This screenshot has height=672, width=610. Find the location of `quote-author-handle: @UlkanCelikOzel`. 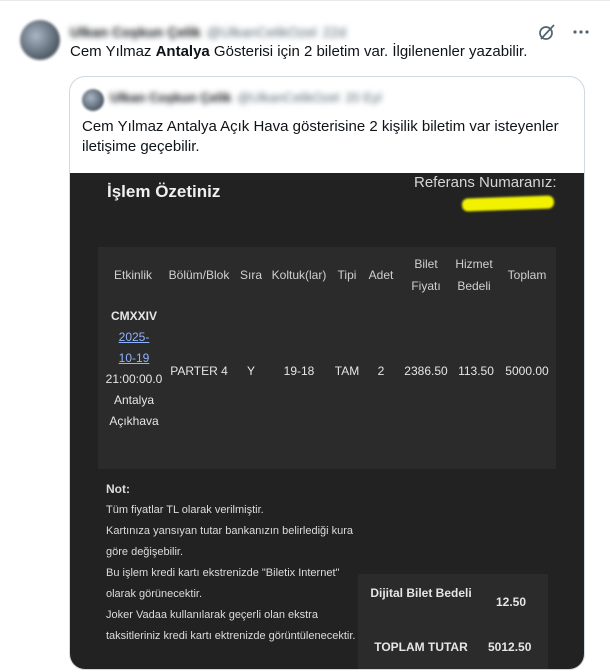

quote-author-handle: @UlkanCelikOzel is located at coordinates (288, 97).